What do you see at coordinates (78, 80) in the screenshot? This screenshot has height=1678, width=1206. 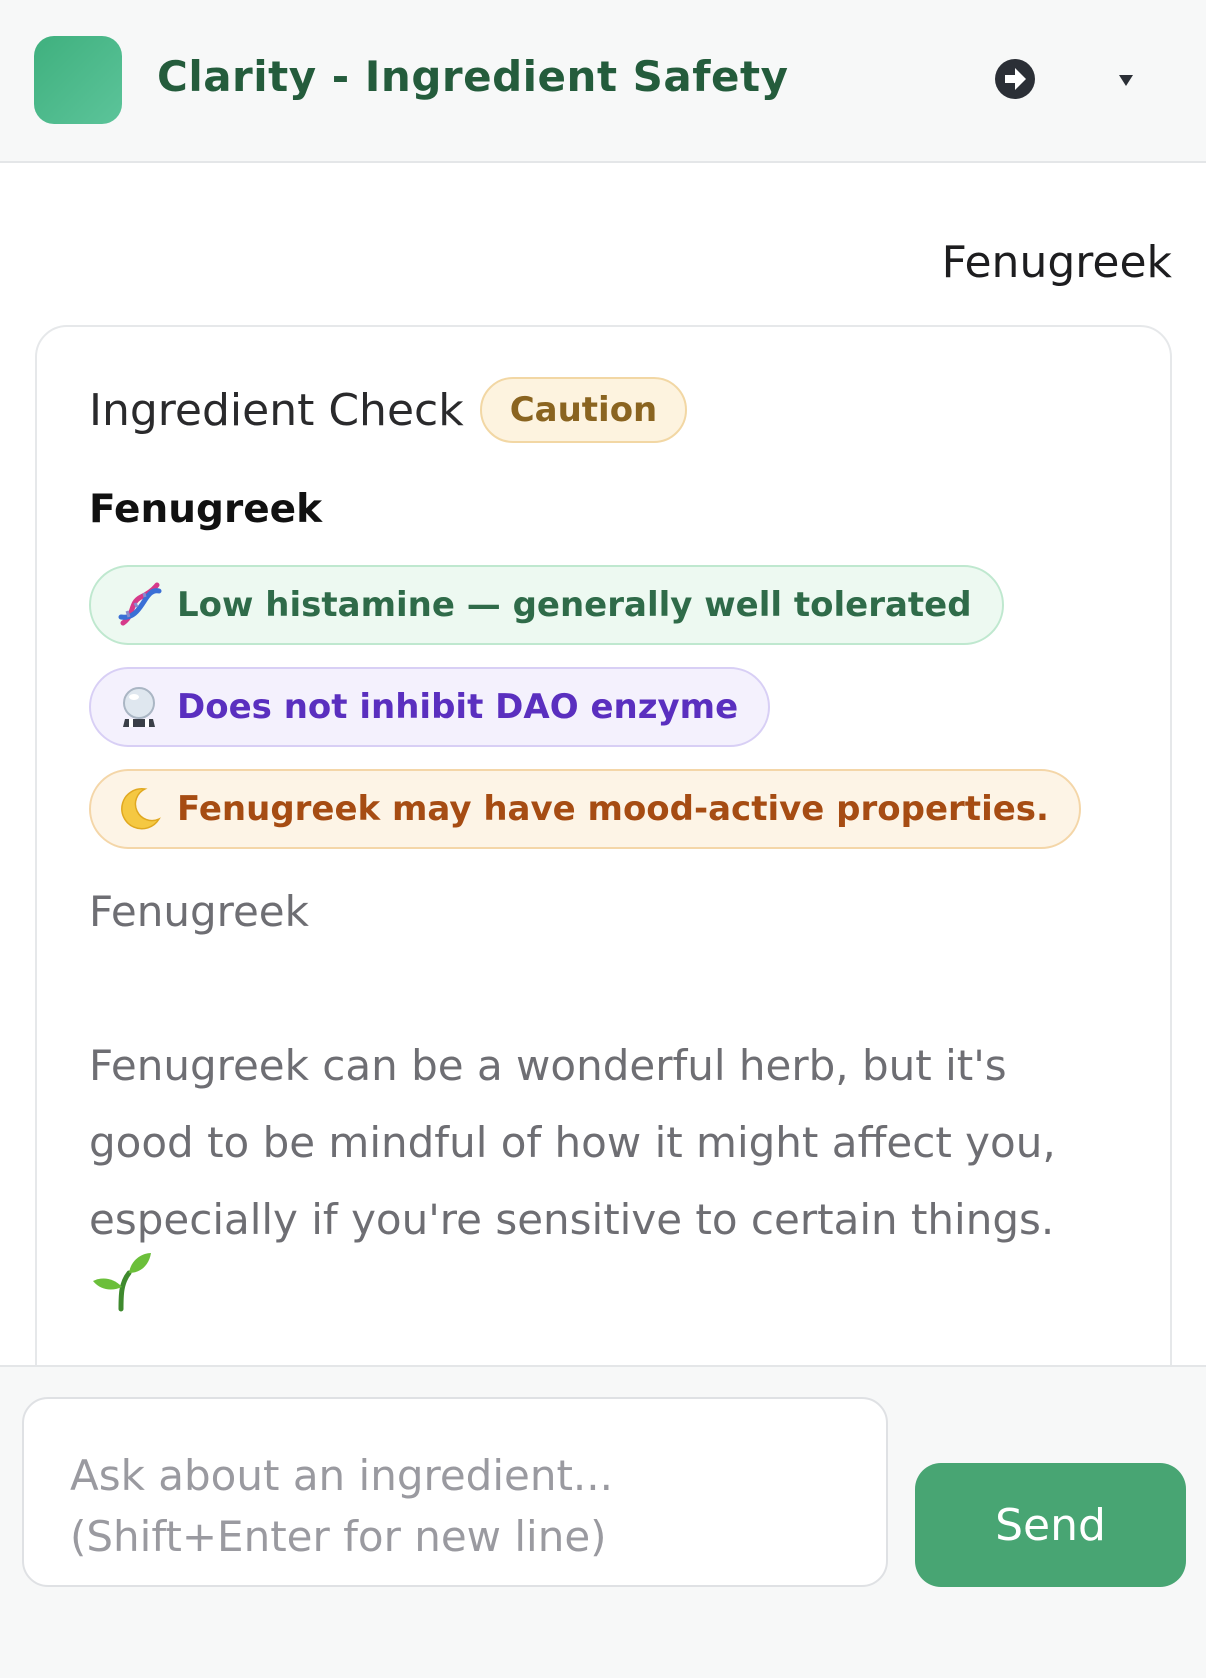 I see `app-logo` at bounding box center [78, 80].